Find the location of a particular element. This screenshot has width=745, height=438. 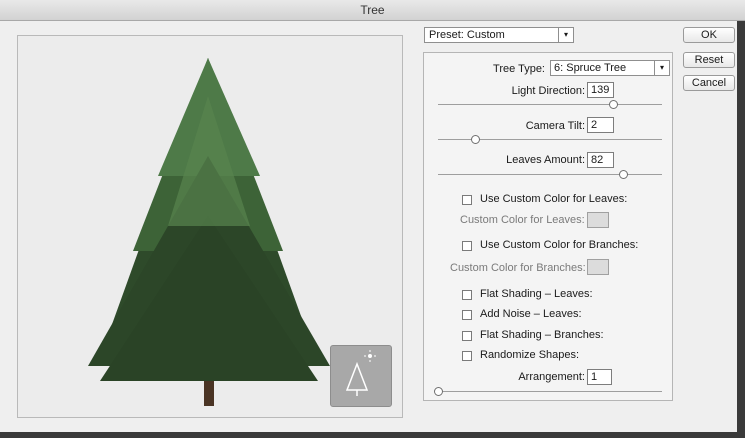

arrangement-slider-handle is located at coordinates (438, 391).